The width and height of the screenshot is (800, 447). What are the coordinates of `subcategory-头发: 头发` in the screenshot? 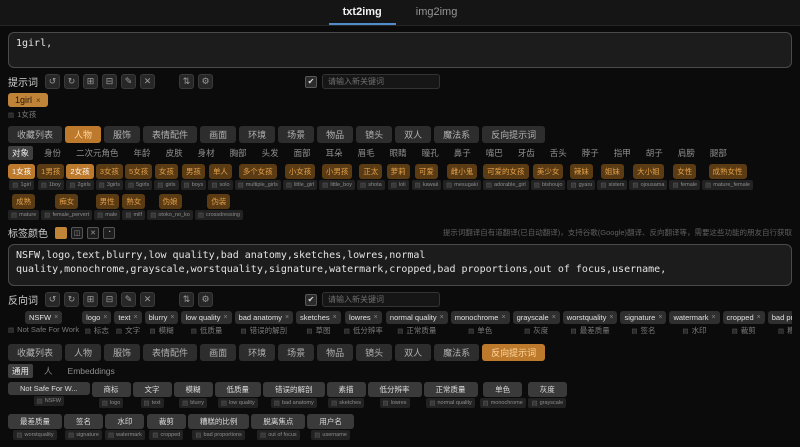 It's located at (270, 153).